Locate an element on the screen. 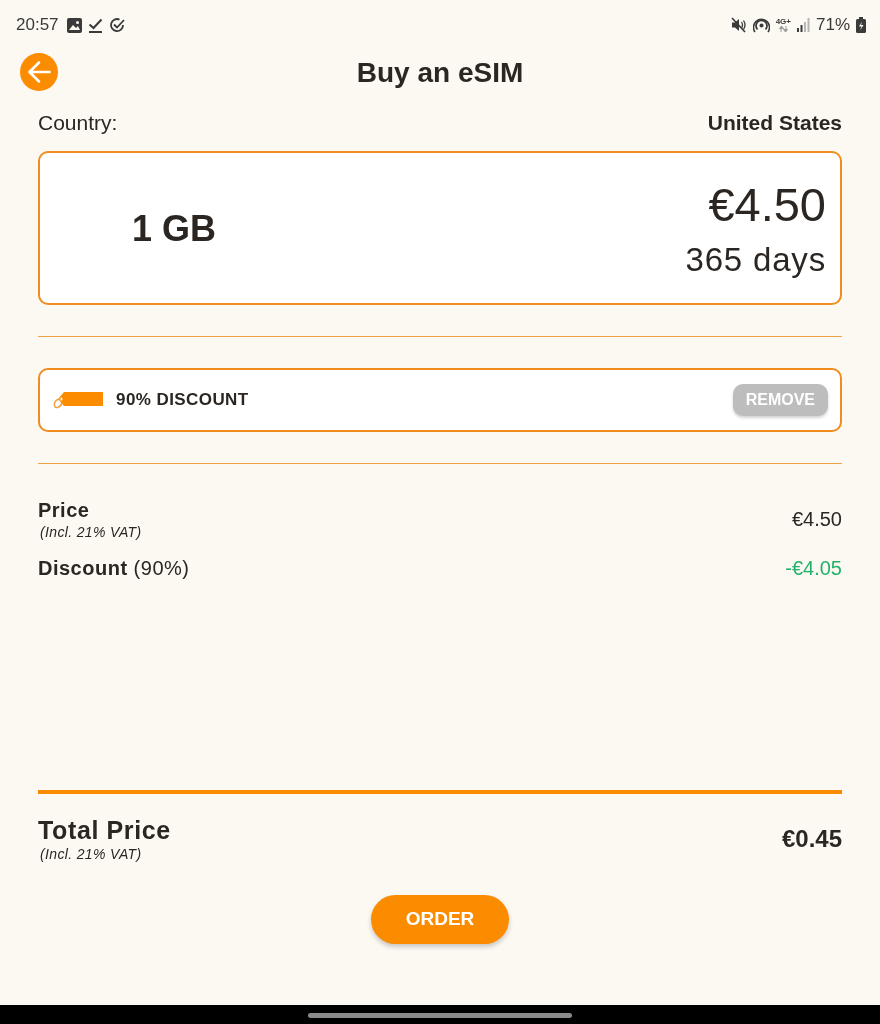  image-icon is located at coordinates (74, 25).